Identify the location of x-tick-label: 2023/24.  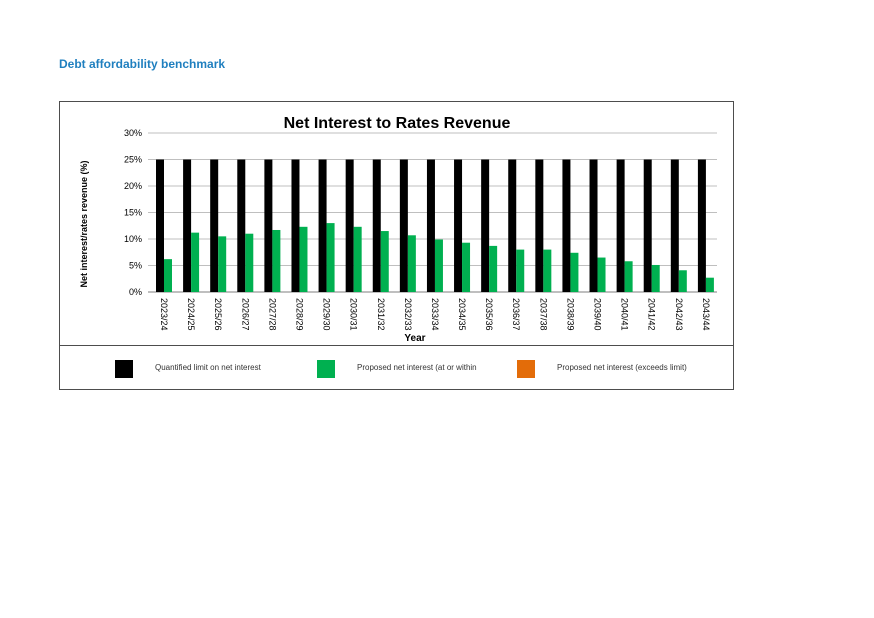
(164, 314).